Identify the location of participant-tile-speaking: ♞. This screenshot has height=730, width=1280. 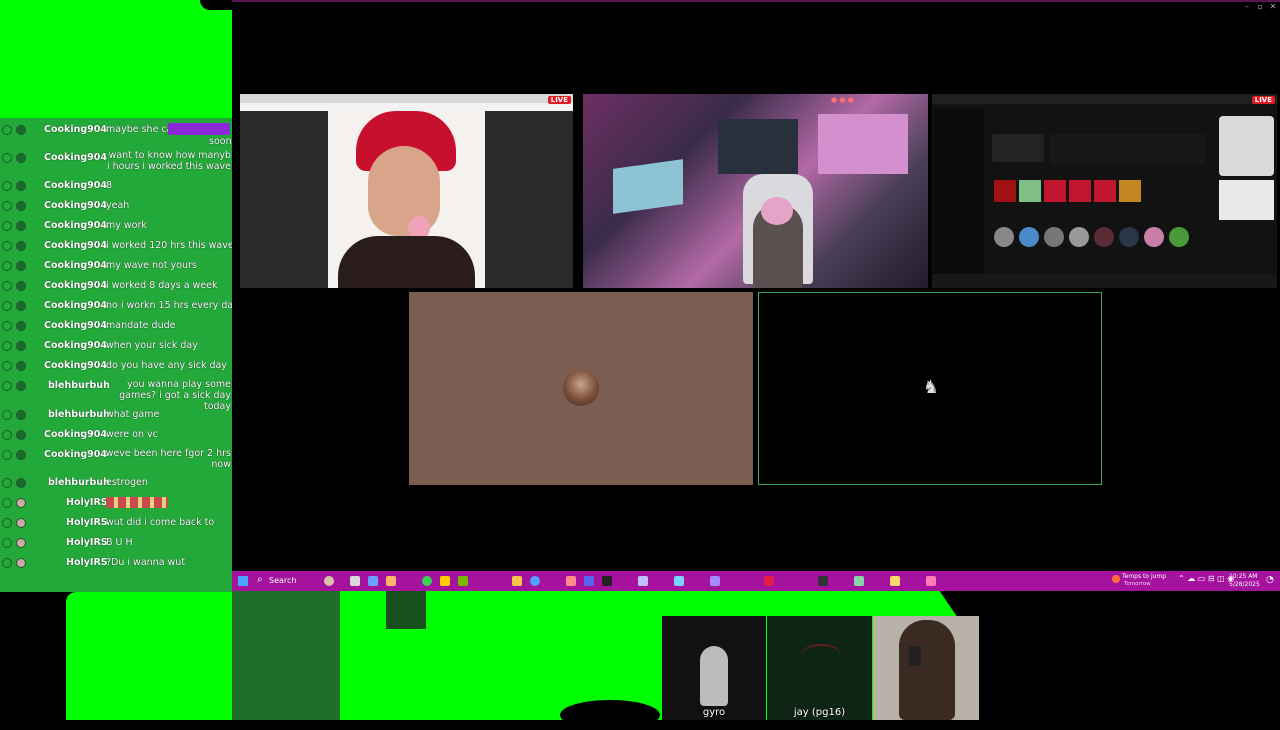
(930, 388).